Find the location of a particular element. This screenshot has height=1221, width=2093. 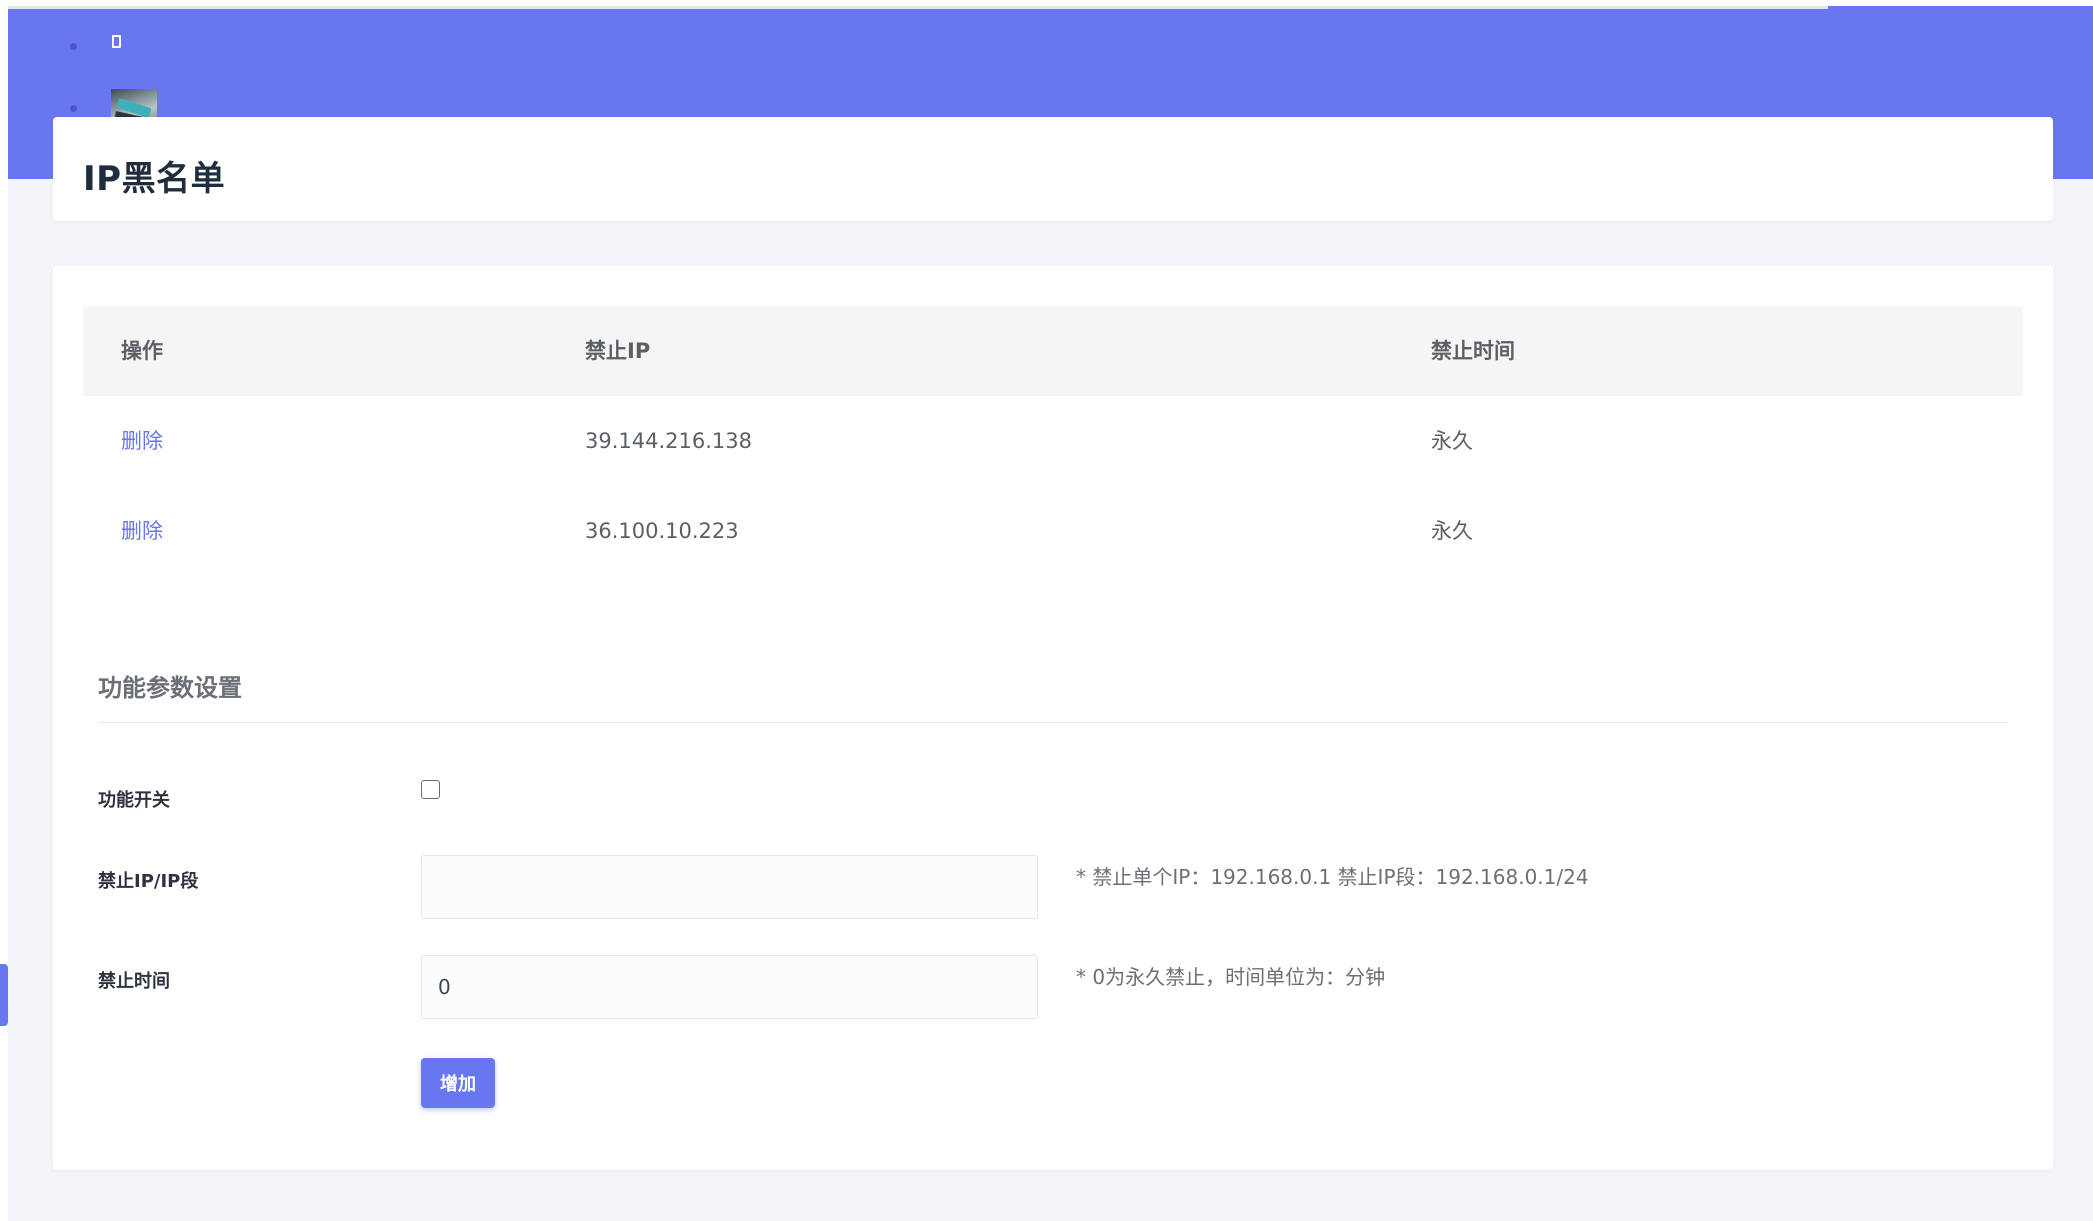

table-row: 删除 36.100.10.223 永久 is located at coordinates (1053, 531).